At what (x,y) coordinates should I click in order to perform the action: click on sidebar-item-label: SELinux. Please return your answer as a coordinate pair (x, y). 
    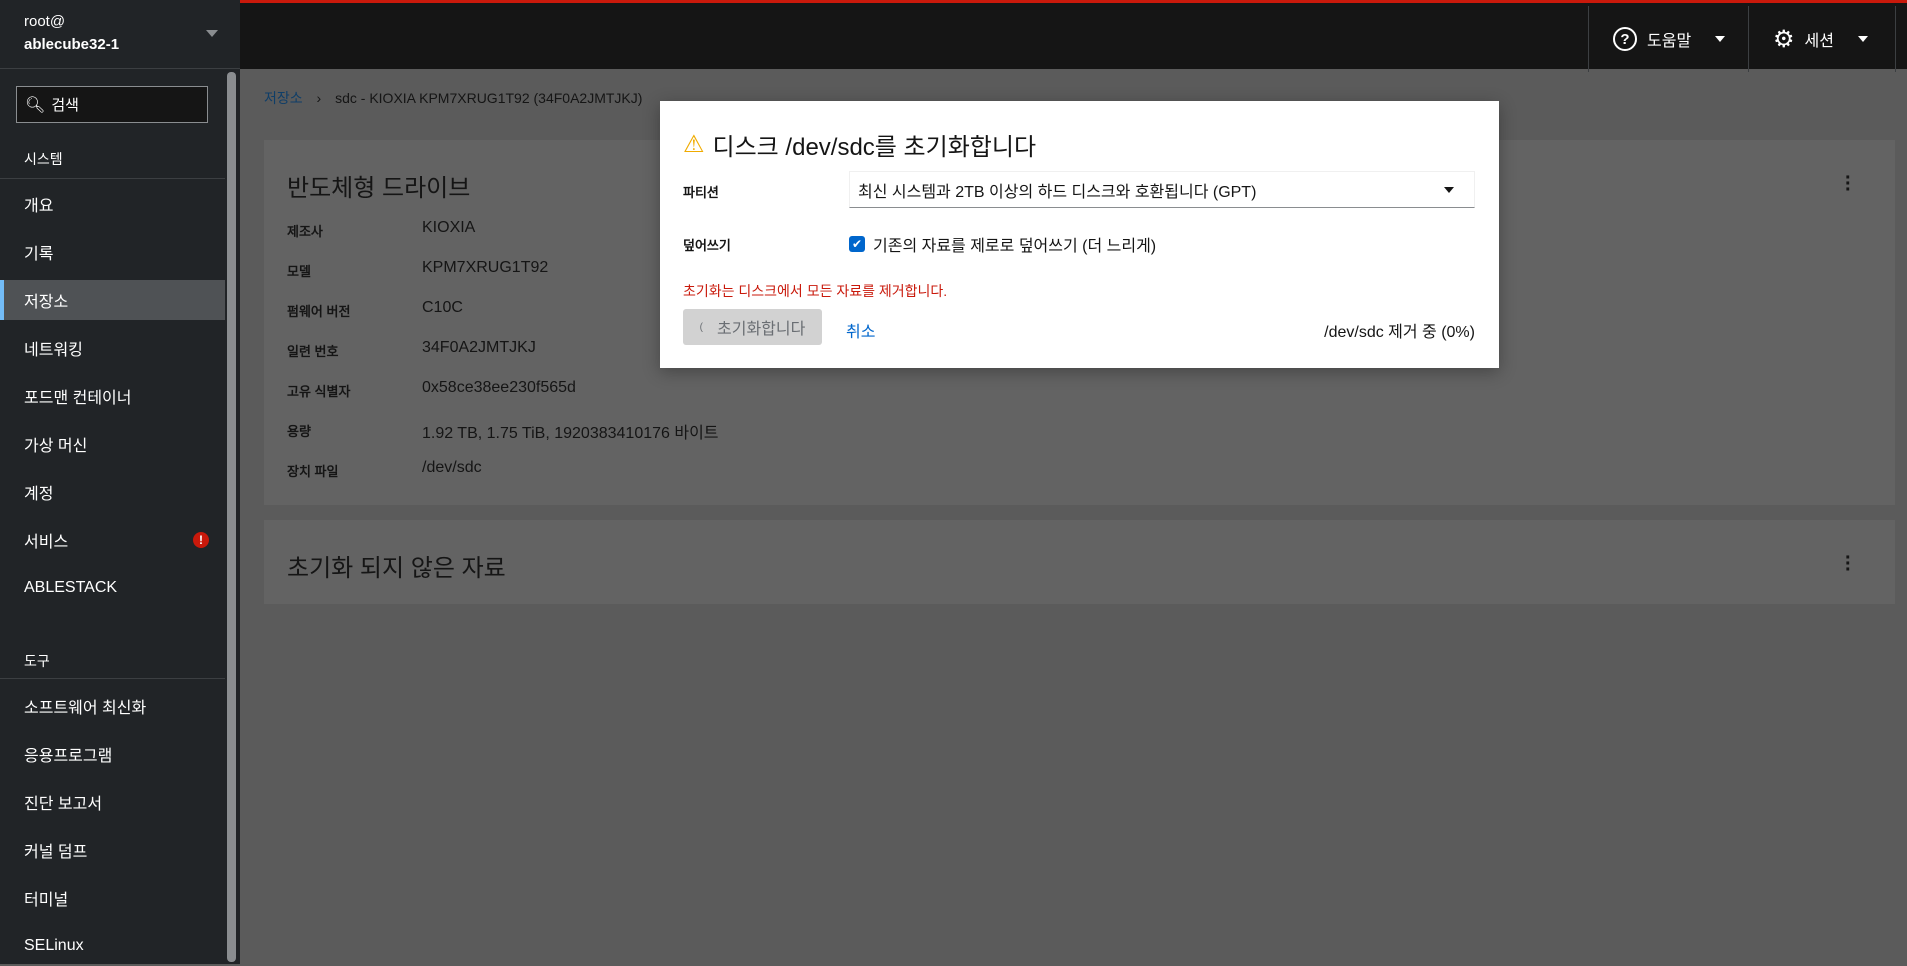
    Looking at the image, I should click on (54, 945).